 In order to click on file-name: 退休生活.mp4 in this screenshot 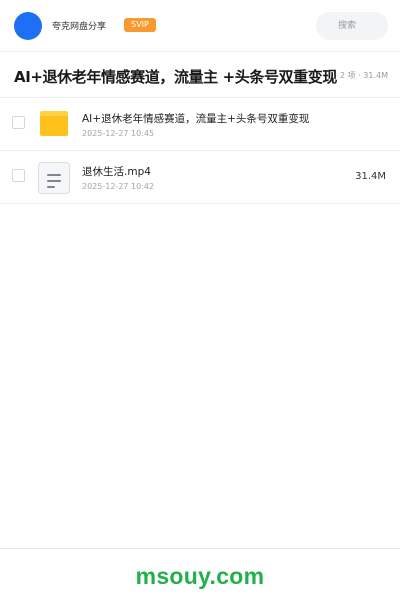, I will do `click(116, 171)`.